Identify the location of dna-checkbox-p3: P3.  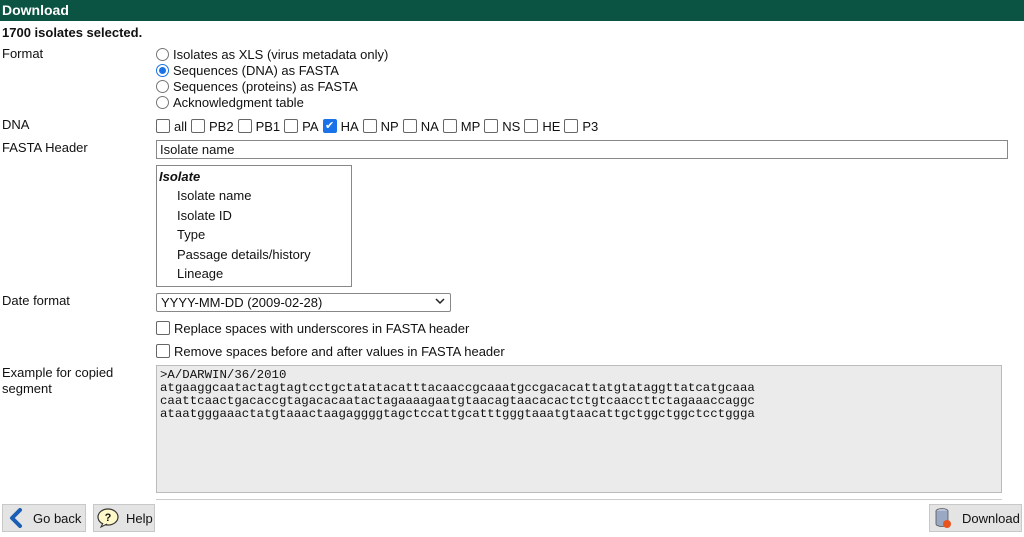
(583, 126).